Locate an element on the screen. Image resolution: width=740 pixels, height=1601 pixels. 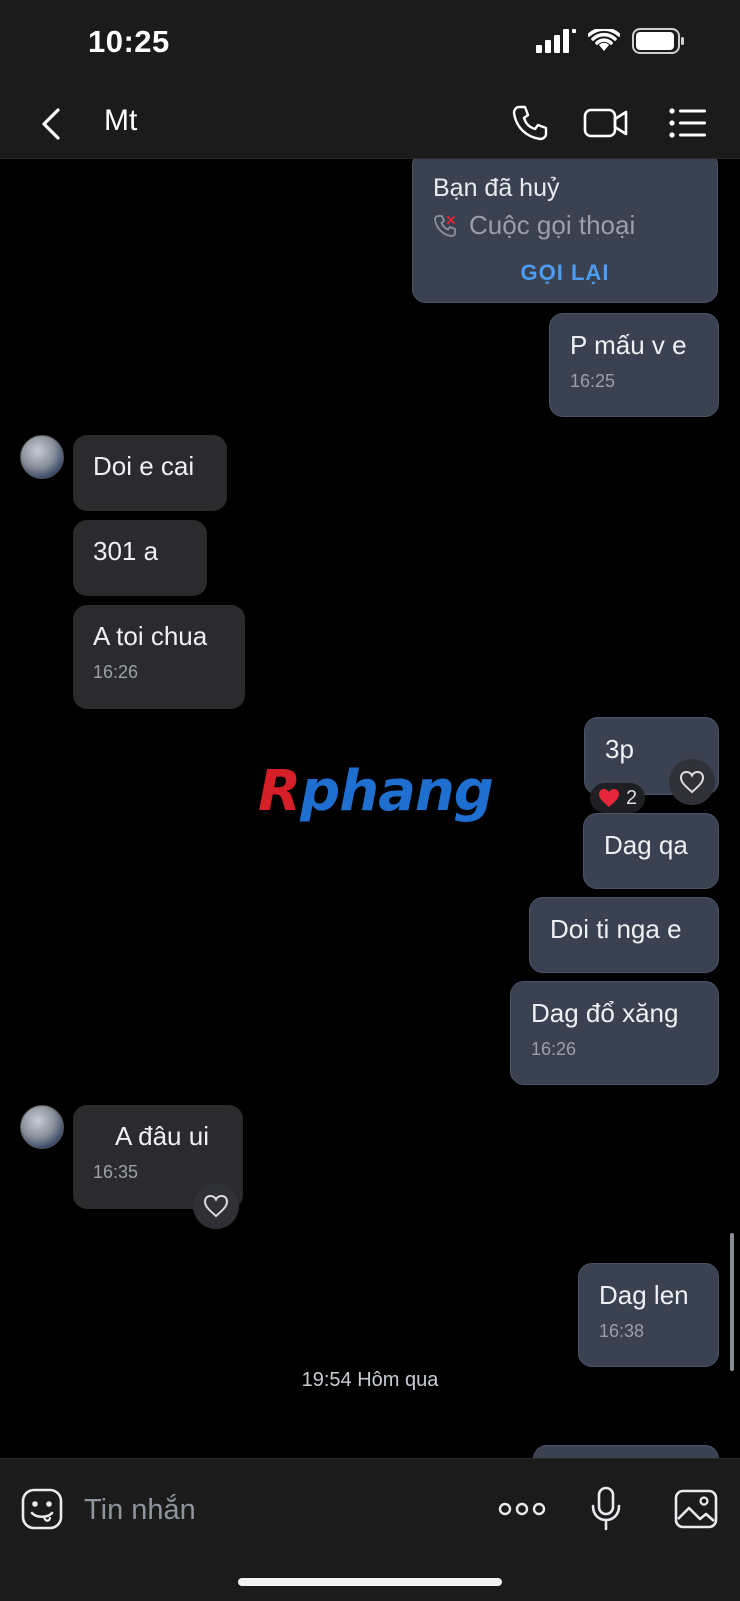
heart-icon is located at coordinates (609, 798).